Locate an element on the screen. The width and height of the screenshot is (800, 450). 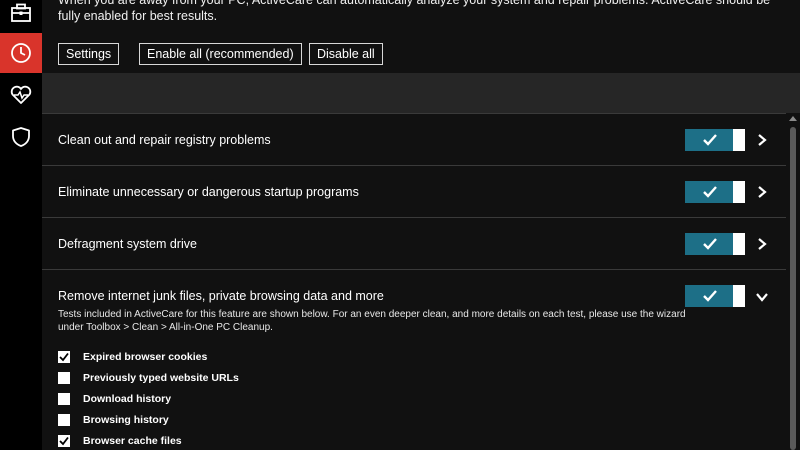
nav-protection is located at coordinates (21, 137).